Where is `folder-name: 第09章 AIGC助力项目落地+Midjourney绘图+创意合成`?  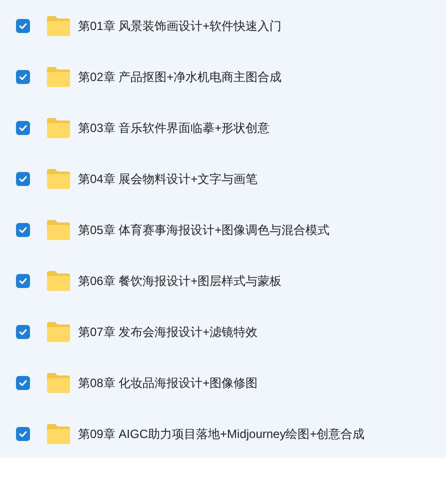
folder-name: 第09章 AIGC助力项目落地+Midjourney绘图+创意合成 is located at coordinates (221, 433).